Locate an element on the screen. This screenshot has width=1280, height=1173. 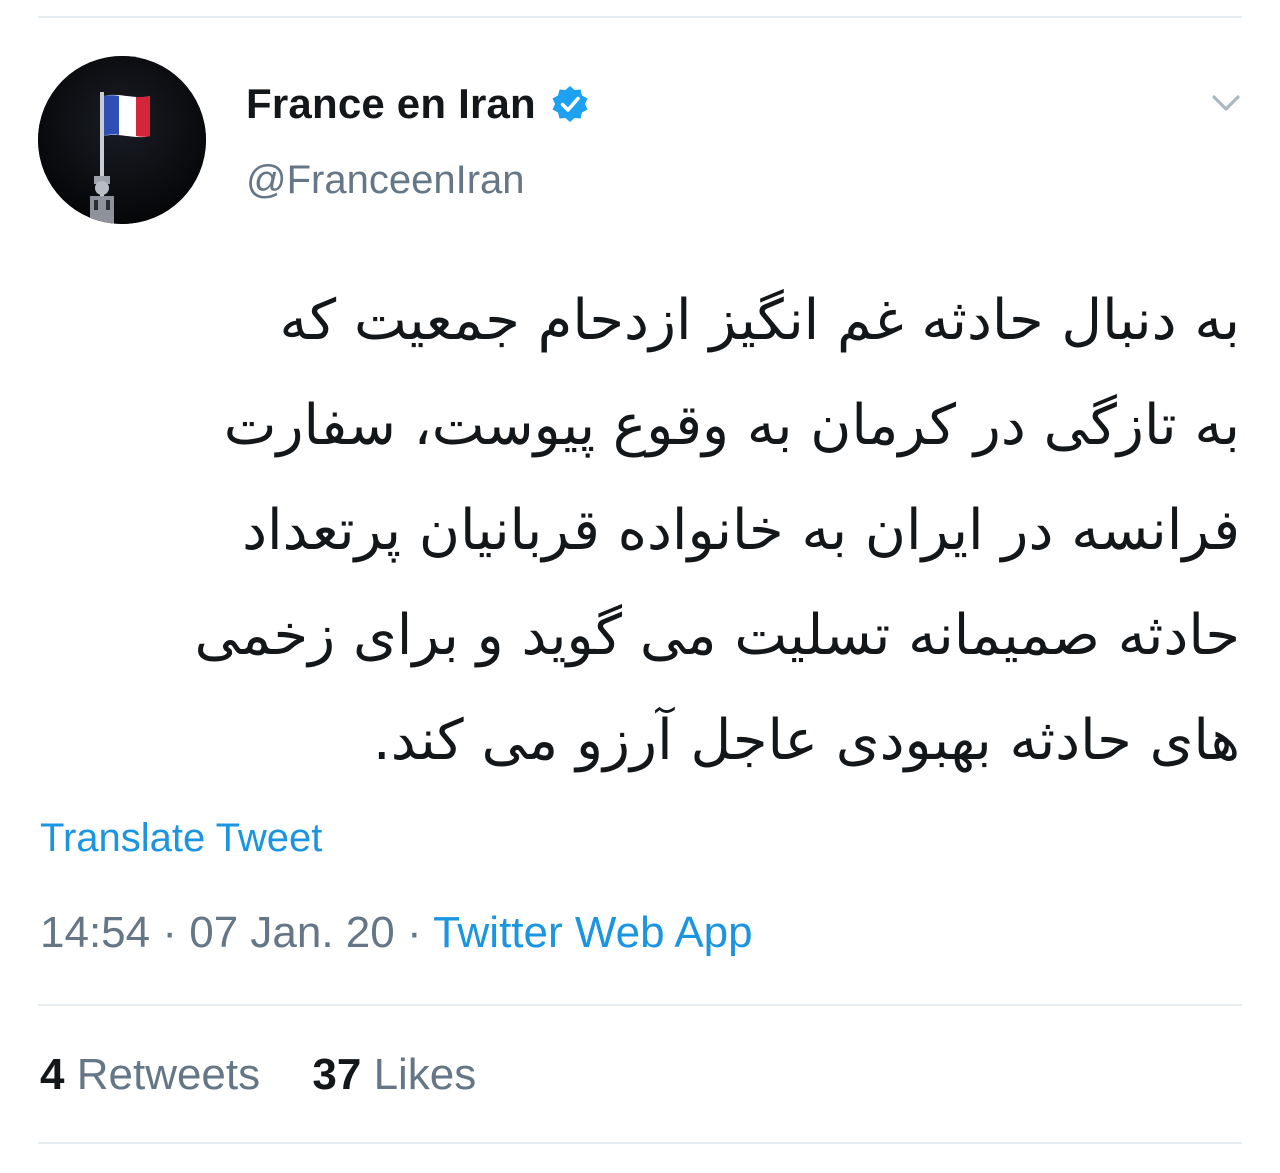
display-name: France en Iran is located at coordinates (391, 104).